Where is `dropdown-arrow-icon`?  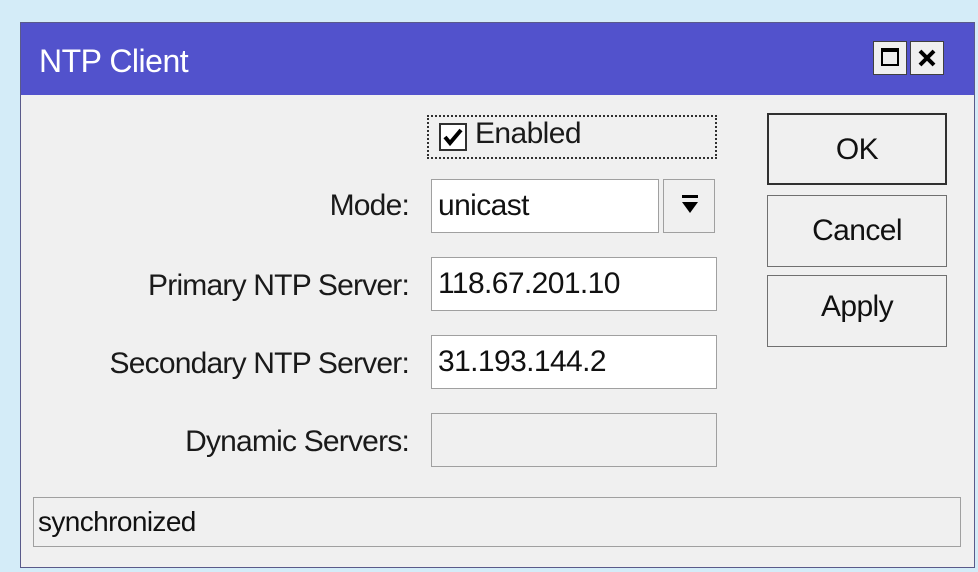 dropdown-arrow-icon is located at coordinates (690, 204).